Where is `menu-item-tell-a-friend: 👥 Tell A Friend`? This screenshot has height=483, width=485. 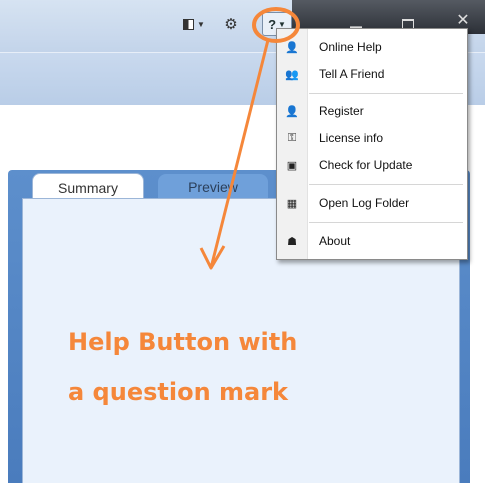 menu-item-tell-a-friend: 👥 Tell A Friend is located at coordinates (372, 74).